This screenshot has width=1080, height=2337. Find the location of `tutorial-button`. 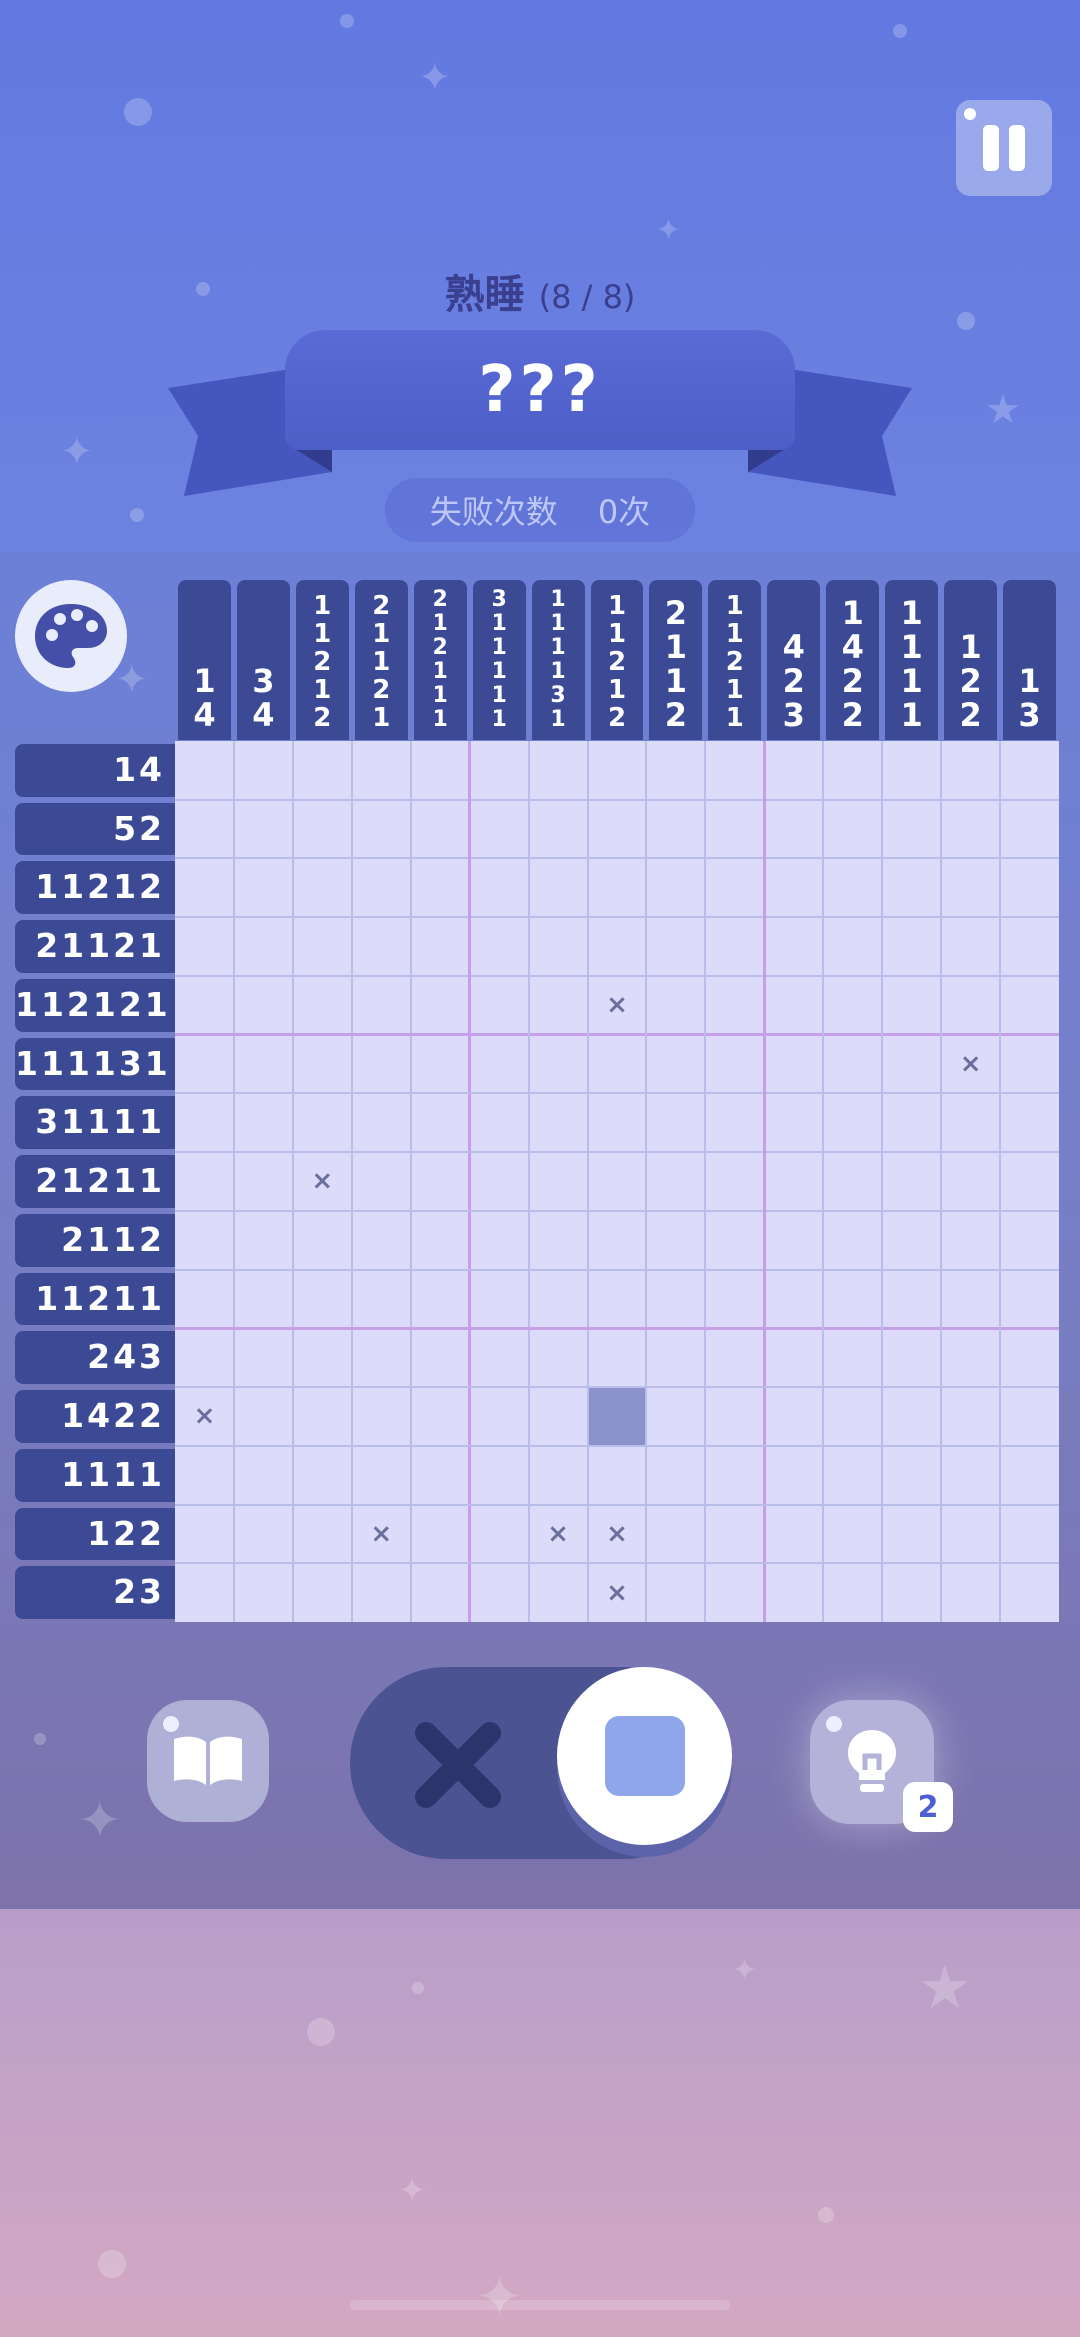

tutorial-button is located at coordinates (208, 1761).